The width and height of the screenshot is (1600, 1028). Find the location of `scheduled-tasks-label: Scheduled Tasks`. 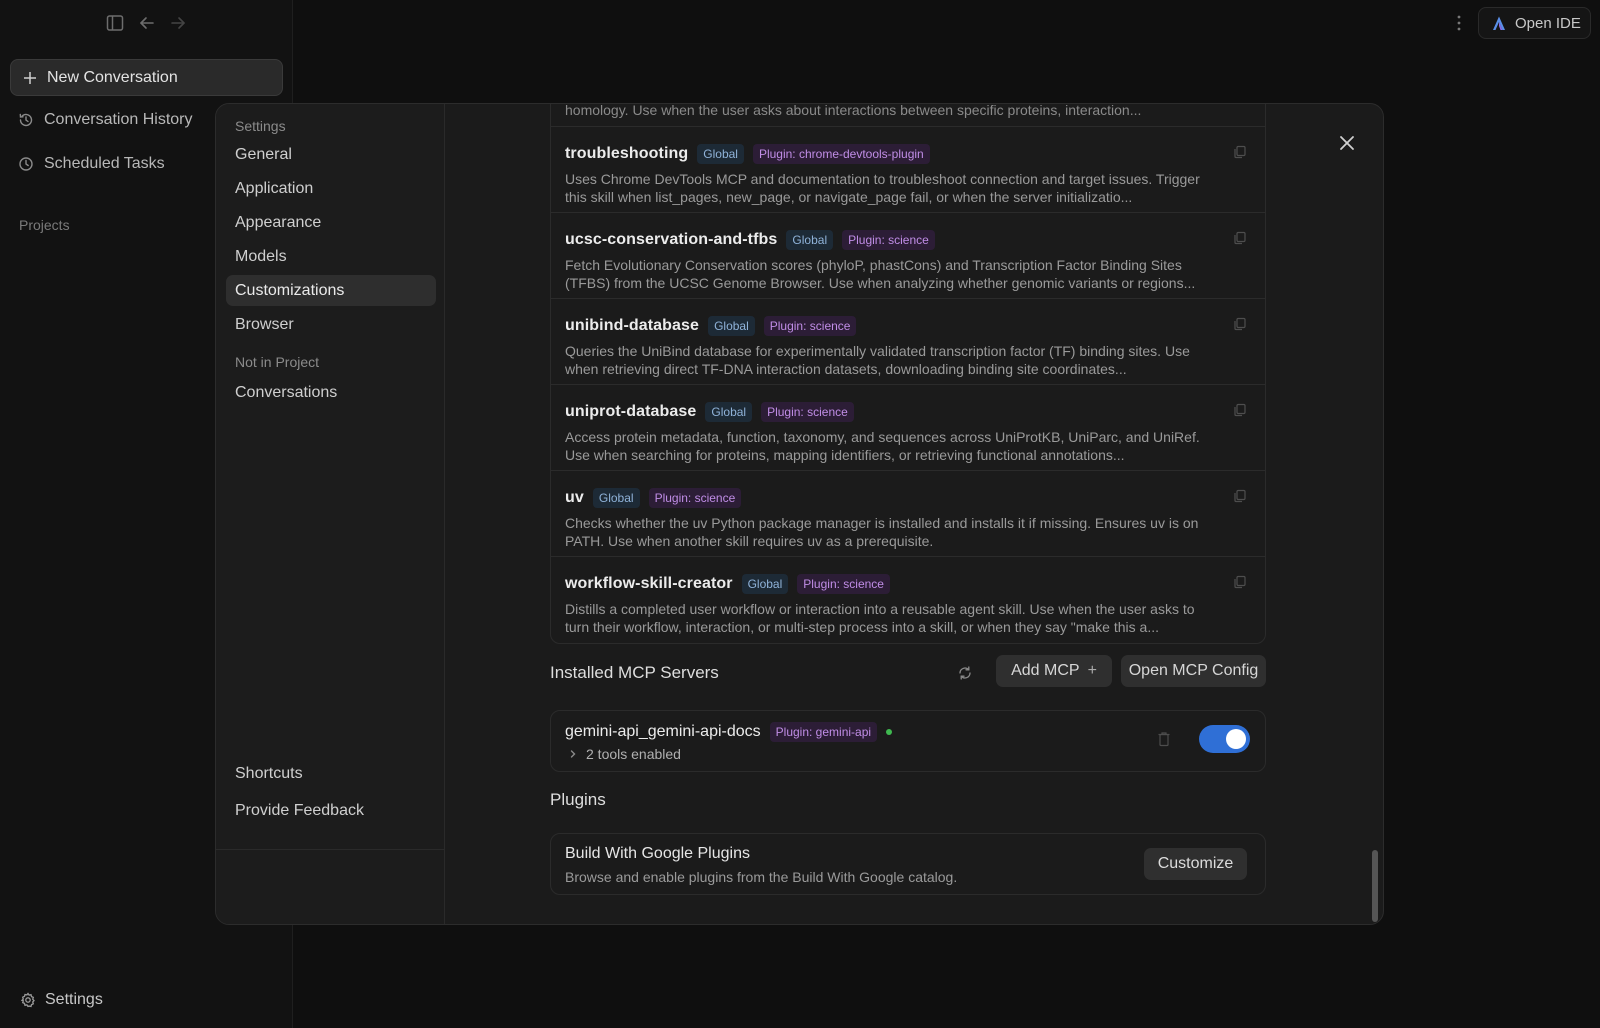

scheduled-tasks-label: Scheduled Tasks is located at coordinates (104, 163).